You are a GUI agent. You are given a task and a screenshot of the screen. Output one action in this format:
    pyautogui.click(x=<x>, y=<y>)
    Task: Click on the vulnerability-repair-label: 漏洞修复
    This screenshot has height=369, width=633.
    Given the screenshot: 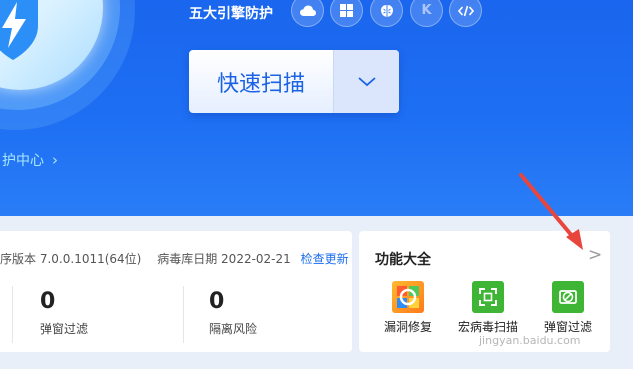 What is the action you would take?
    pyautogui.click(x=407, y=327)
    